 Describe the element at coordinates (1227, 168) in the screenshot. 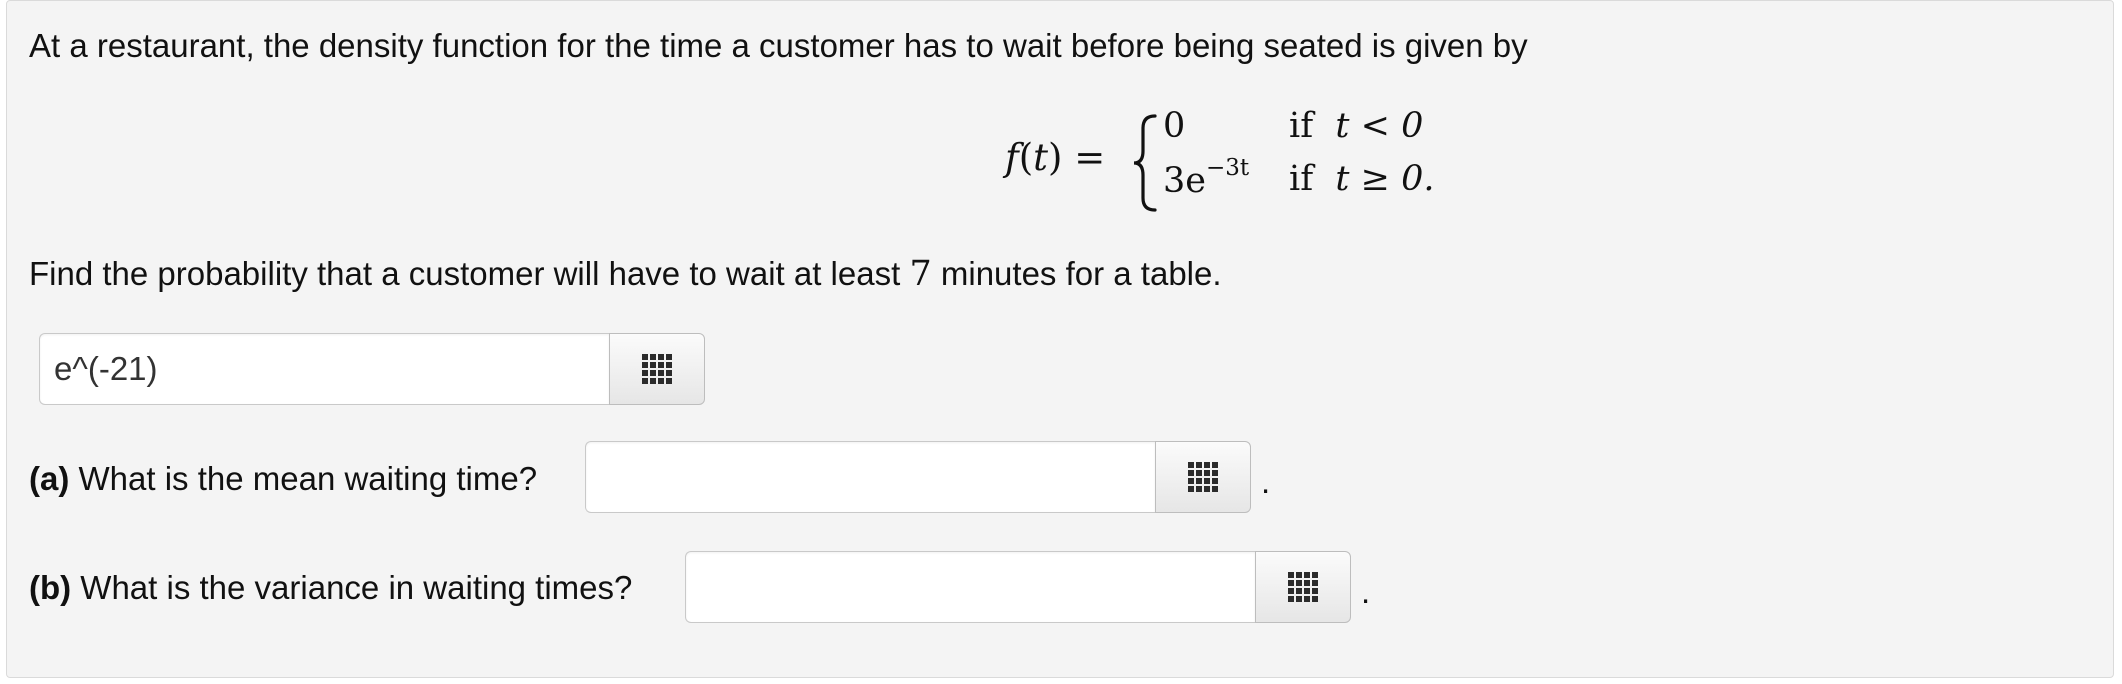

I see `case2-exponent: −3t` at that location.